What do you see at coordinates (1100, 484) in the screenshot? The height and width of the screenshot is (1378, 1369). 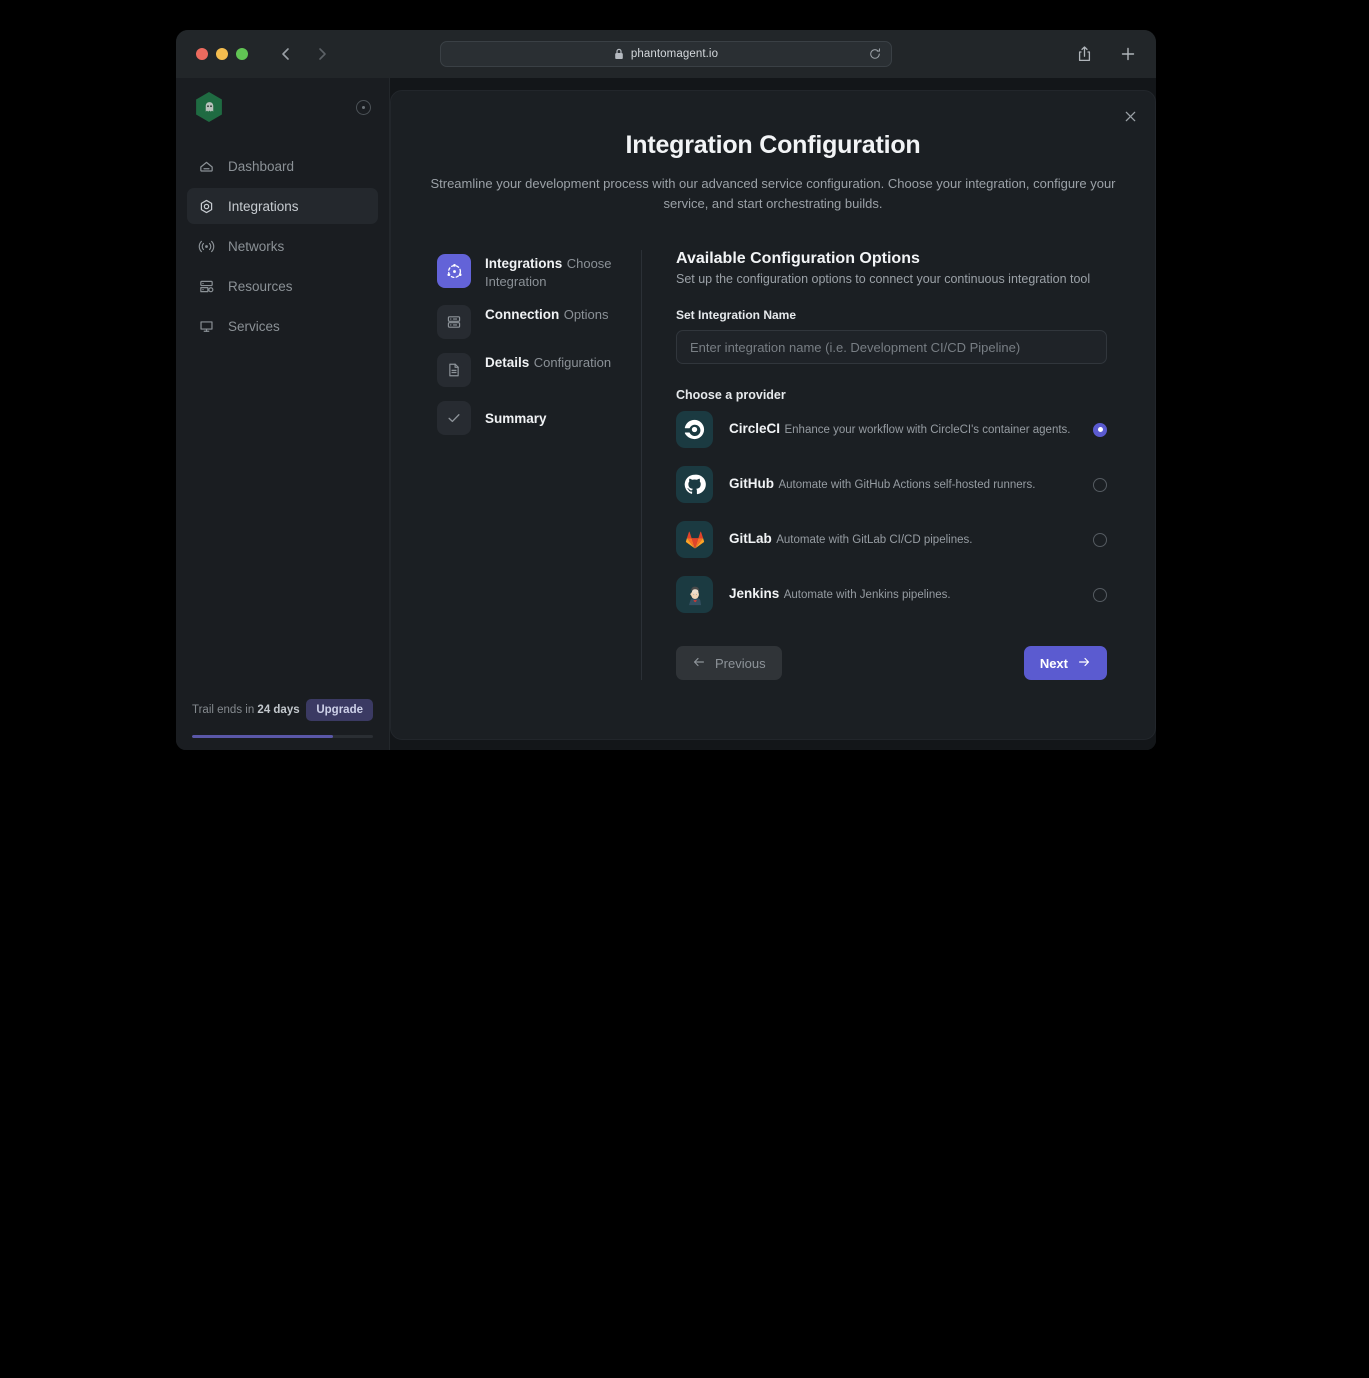 I see `provider-radio-github` at bounding box center [1100, 484].